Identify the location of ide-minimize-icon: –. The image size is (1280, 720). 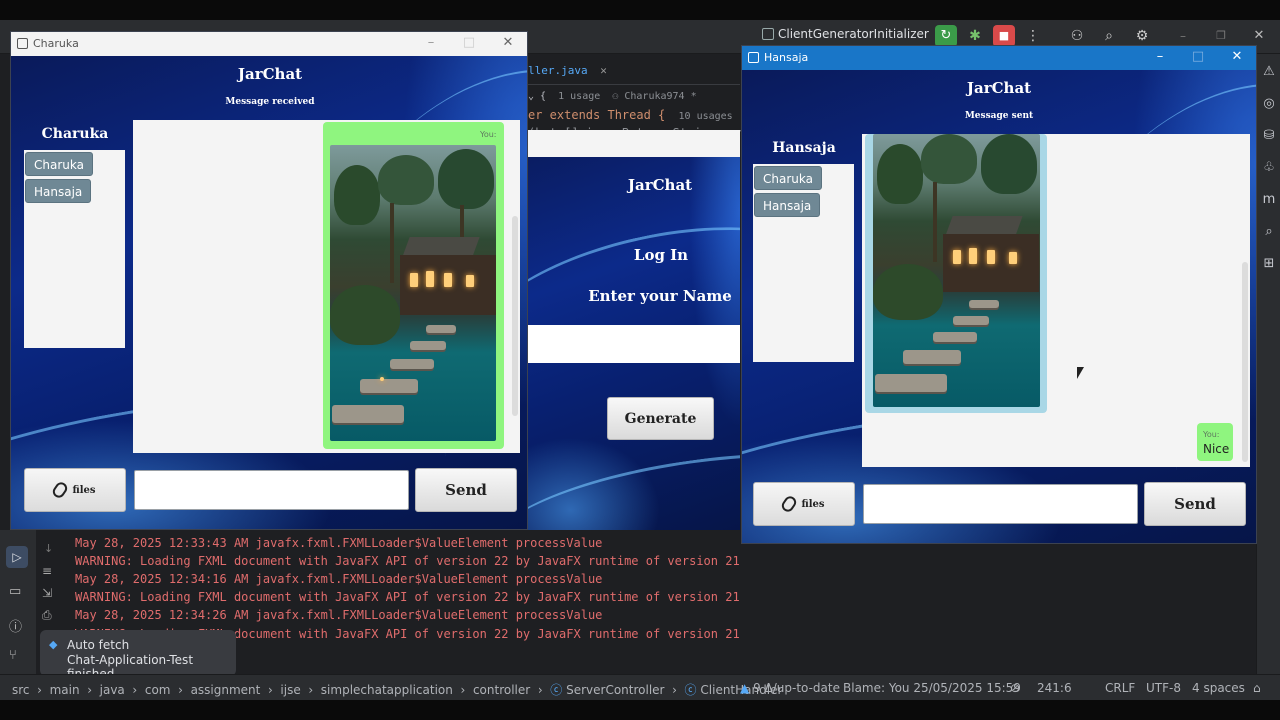
(1183, 36).